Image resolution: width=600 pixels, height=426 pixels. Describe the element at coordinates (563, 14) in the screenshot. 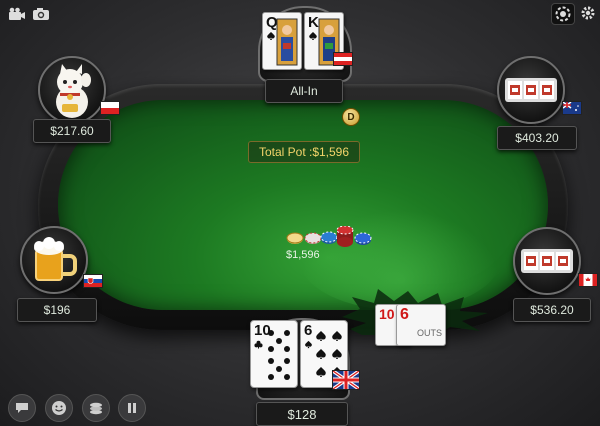

I see `chip-settings-icon` at that location.